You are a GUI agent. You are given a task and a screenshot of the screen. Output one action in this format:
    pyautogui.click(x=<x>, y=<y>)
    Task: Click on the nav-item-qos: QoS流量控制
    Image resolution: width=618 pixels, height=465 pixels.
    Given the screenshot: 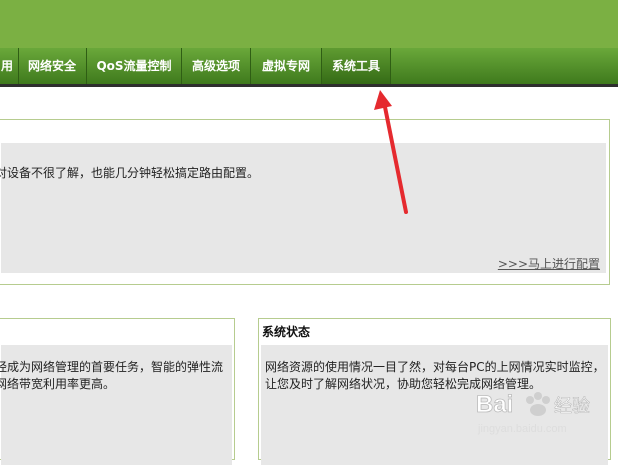 What is the action you would take?
    pyautogui.click(x=134, y=66)
    